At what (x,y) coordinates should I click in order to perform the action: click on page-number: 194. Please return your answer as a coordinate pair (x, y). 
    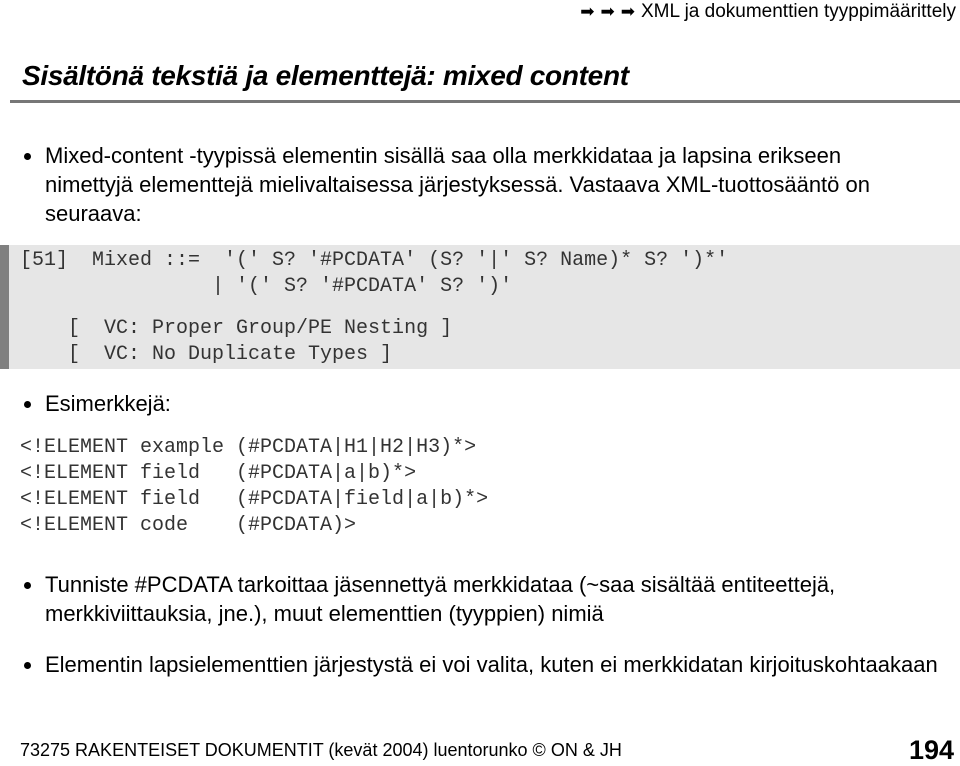
    Looking at the image, I should click on (931, 750).